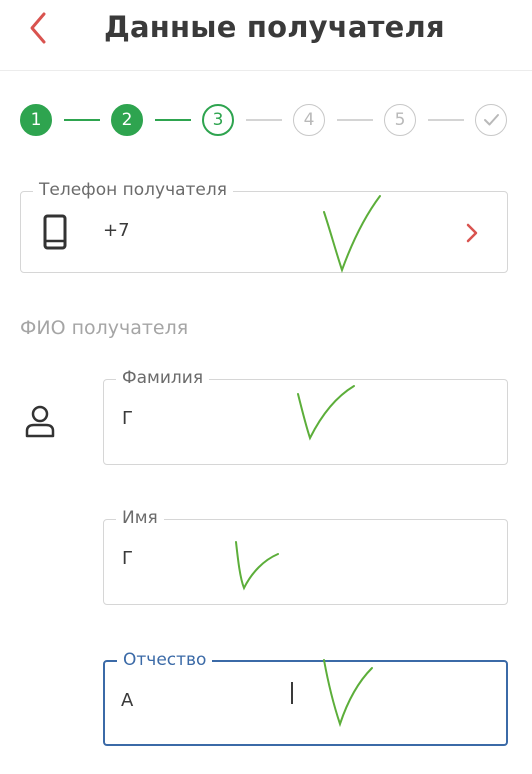 The image size is (532, 774). Describe the element at coordinates (305, 556) in the screenshot. I see `name-field: Имя Г` at that location.